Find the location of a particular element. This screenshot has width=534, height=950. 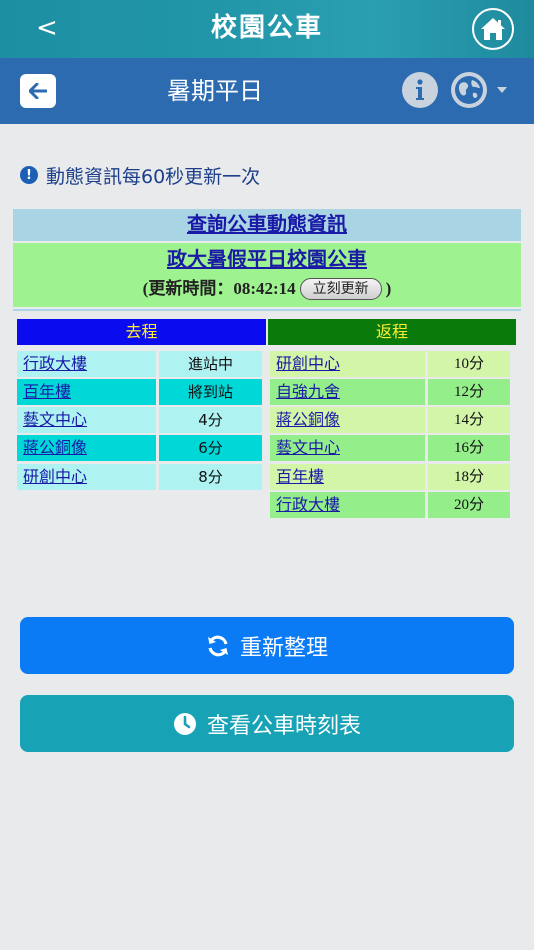

update-suffix: ) is located at coordinates (388, 288).